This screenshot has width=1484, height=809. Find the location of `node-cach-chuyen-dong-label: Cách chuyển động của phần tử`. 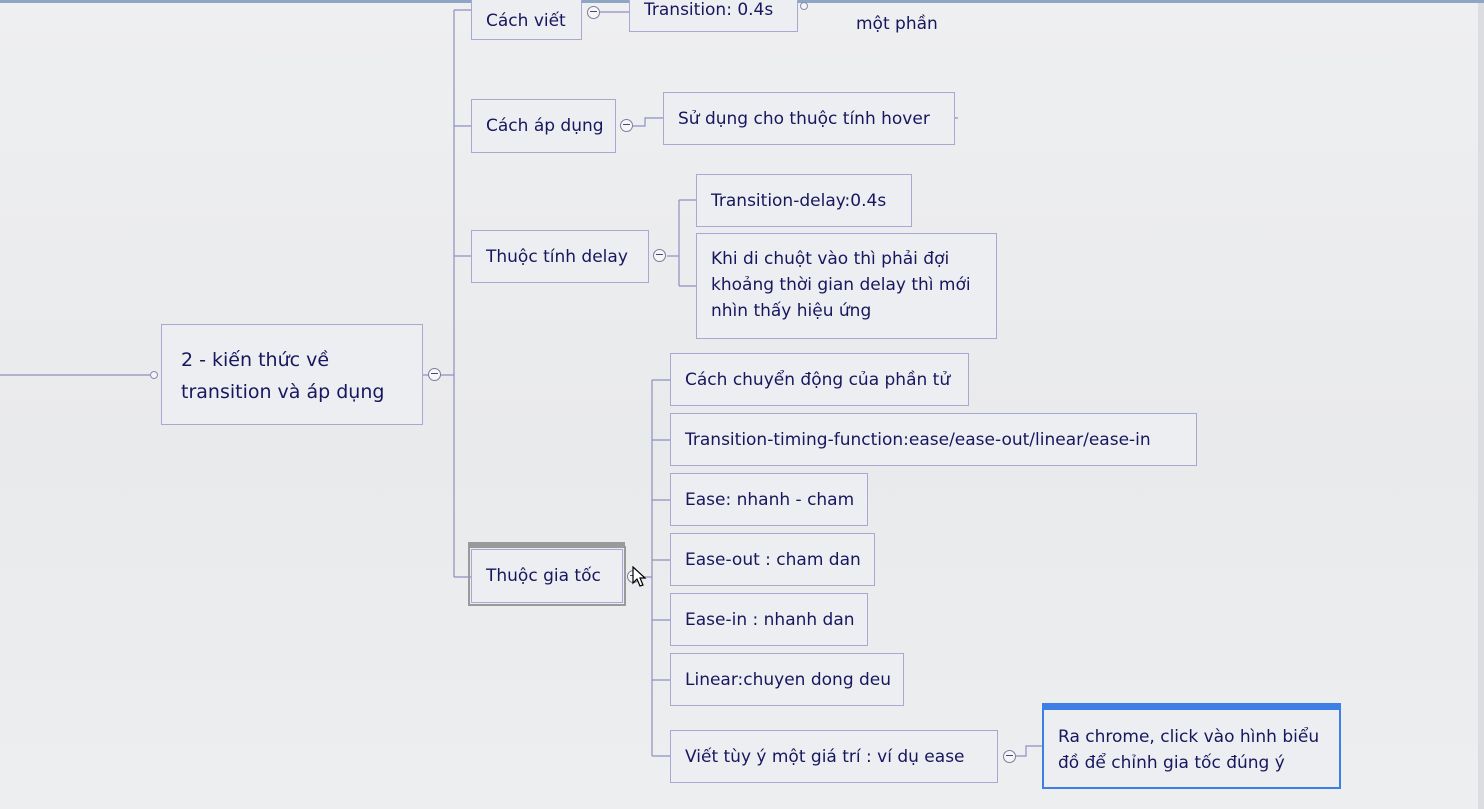

node-cach-chuyen-dong-label: Cách chuyển động của phần tử is located at coordinates (818, 379).